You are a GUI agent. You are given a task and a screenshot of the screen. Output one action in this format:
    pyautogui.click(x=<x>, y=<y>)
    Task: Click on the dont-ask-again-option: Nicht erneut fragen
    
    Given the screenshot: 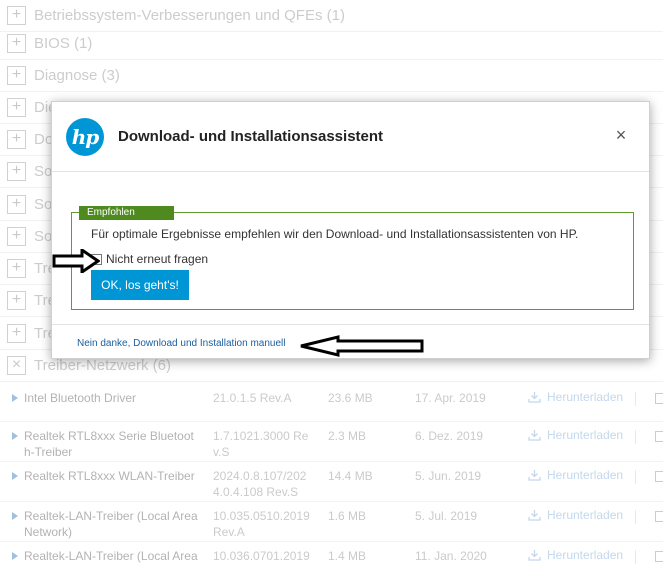 What is the action you would take?
    pyautogui.click(x=149, y=259)
    